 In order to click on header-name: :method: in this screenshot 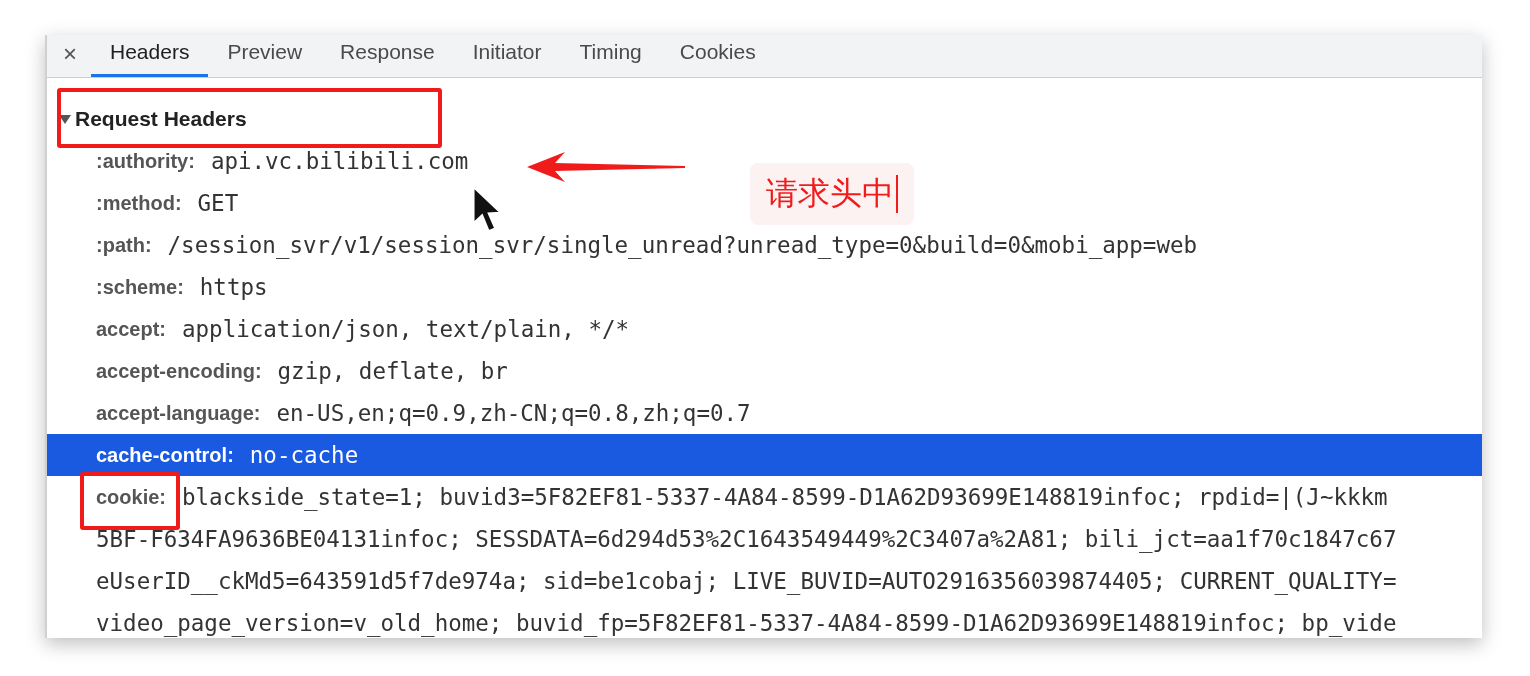, I will do `click(139, 203)`.